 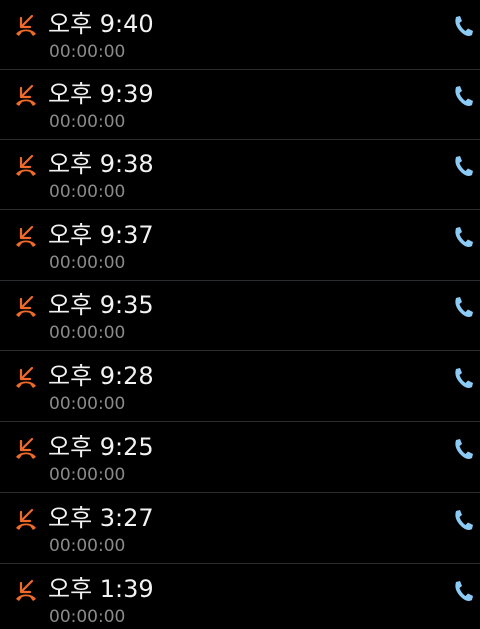 What do you see at coordinates (101, 235) in the screenshot?
I see `call-time: 오후 9:37` at bounding box center [101, 235].